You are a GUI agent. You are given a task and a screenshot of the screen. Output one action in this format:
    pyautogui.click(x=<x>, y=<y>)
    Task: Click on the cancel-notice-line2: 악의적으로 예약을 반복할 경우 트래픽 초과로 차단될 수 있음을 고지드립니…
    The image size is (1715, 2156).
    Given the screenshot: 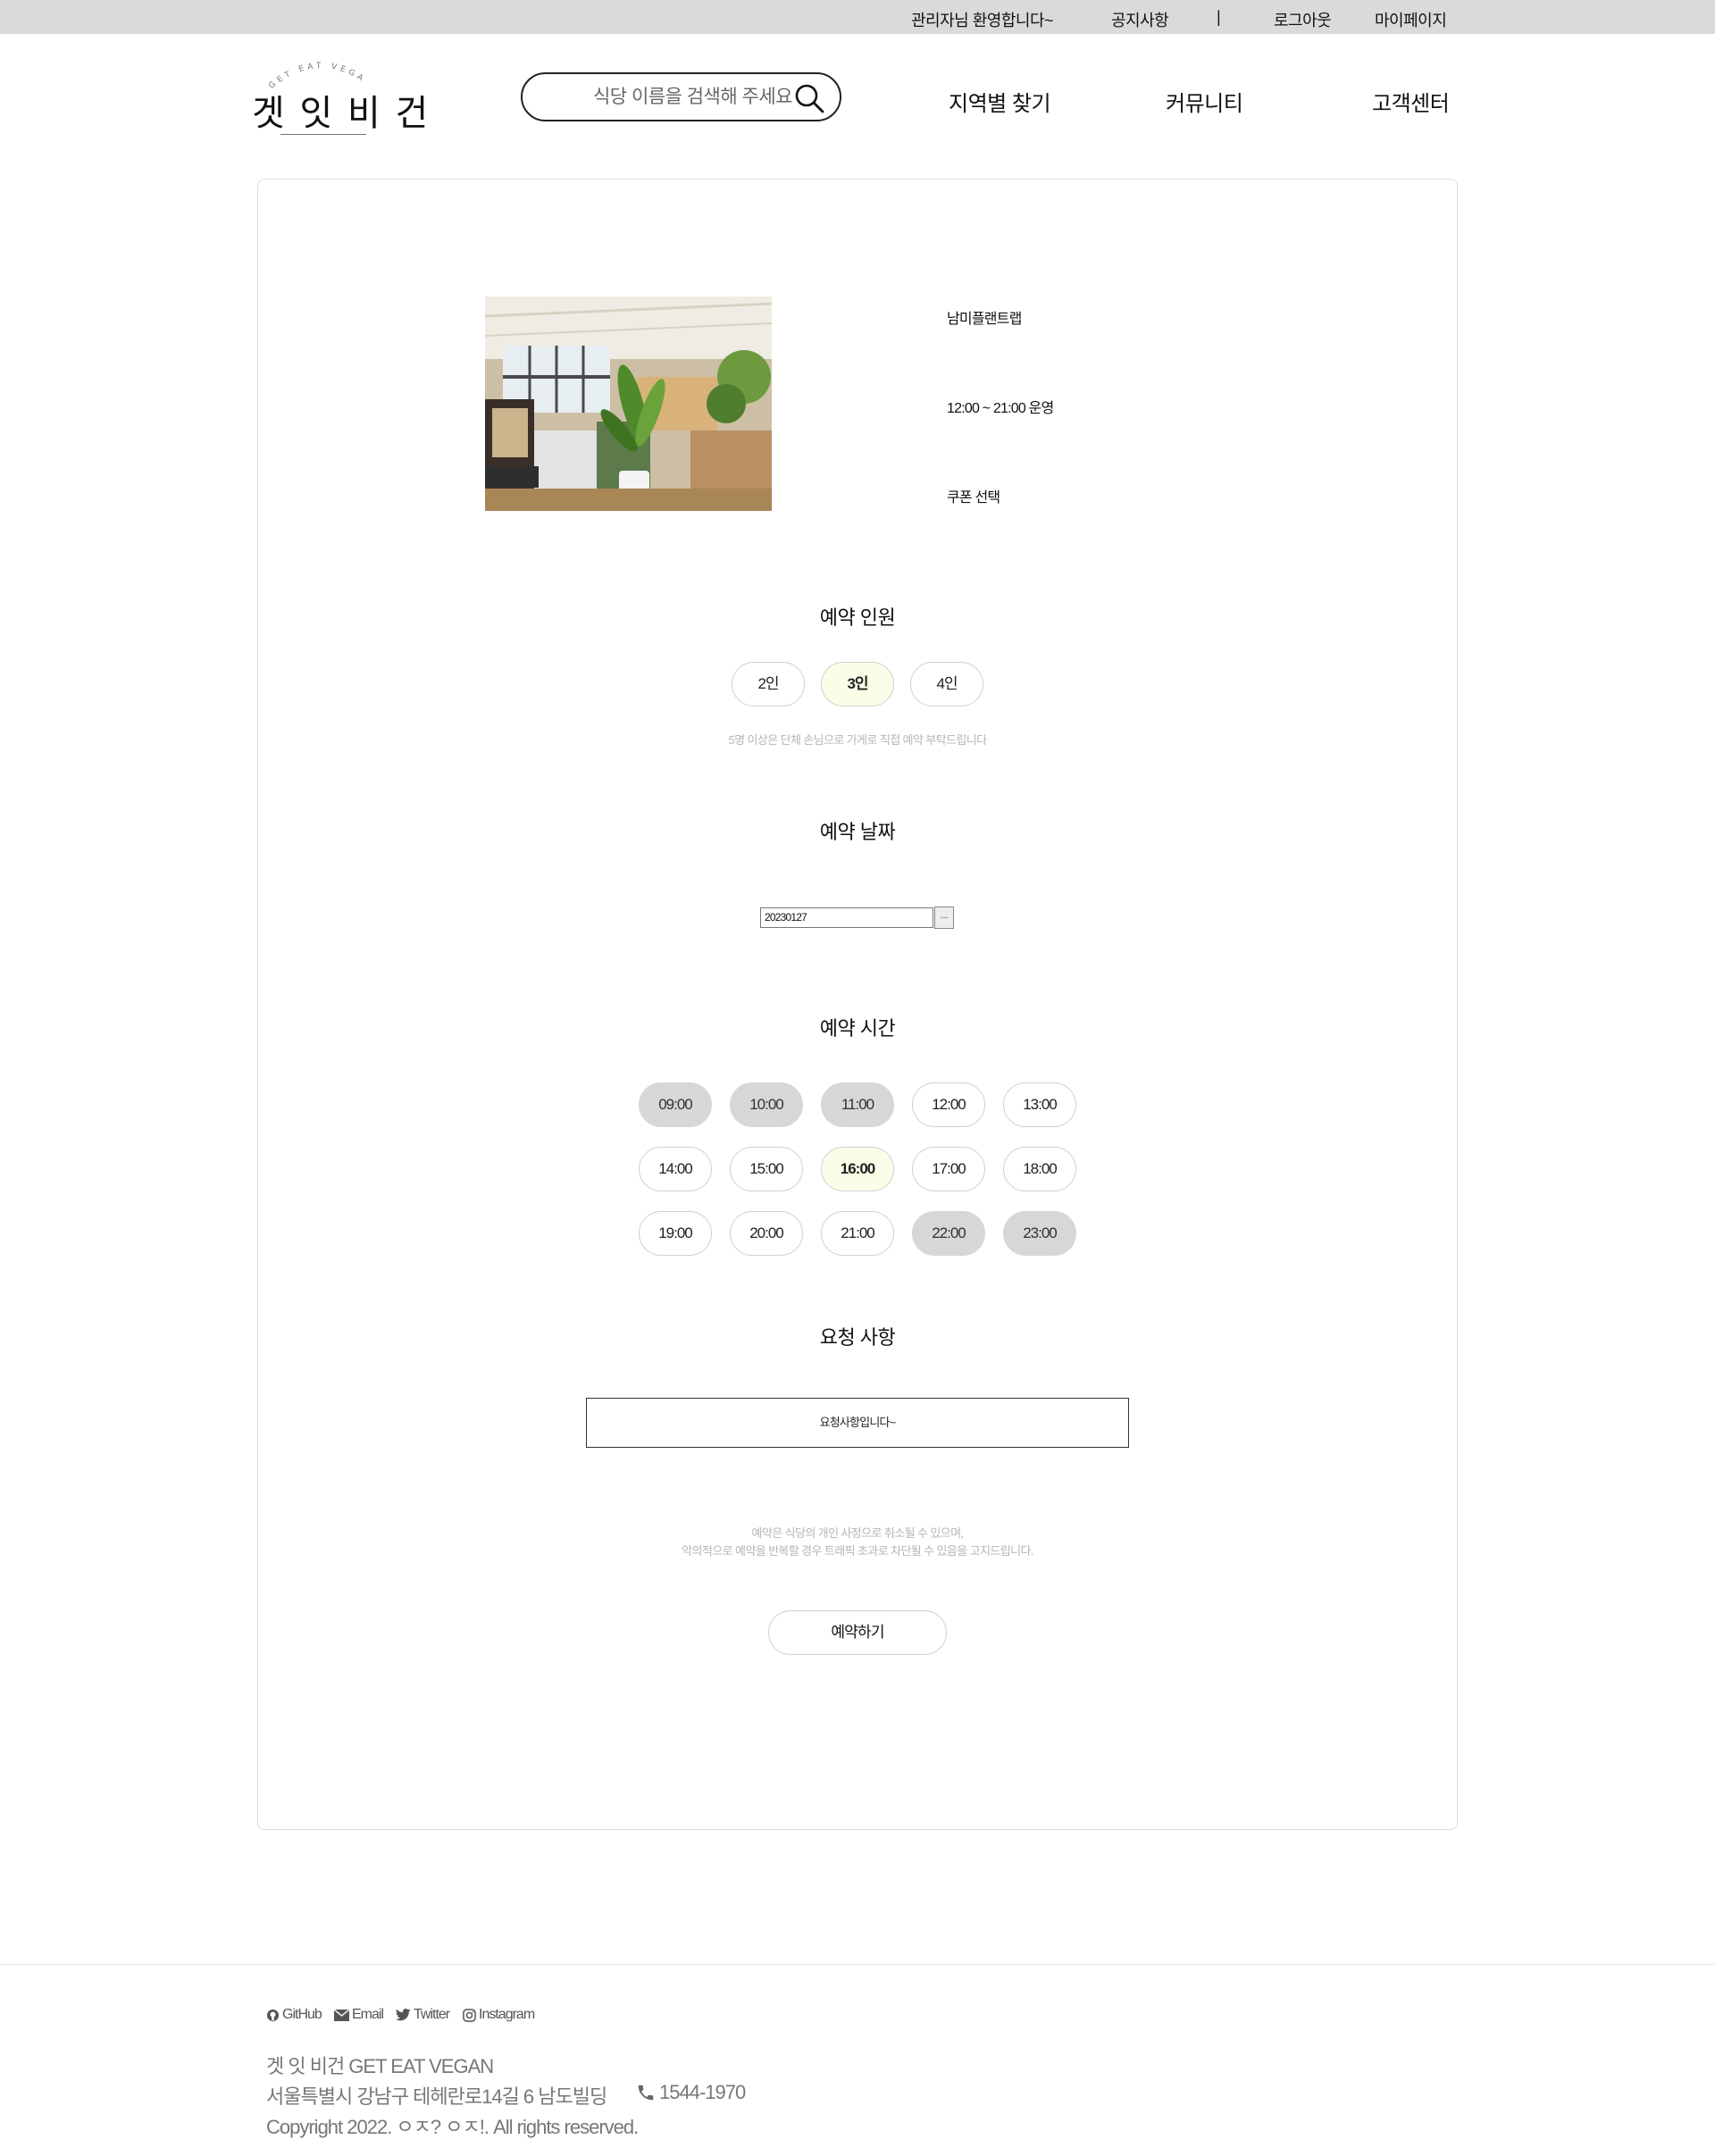 What is the action you would take?
    pyautogui.click(x=857, y=1551)
    